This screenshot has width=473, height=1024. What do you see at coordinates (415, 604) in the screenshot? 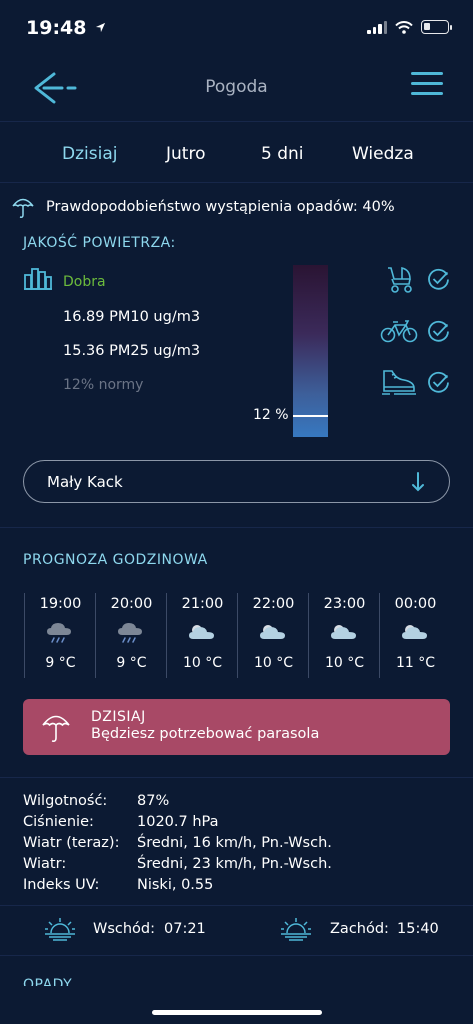
I see `hour-time: 00:00` at bounding box center [415, 604].